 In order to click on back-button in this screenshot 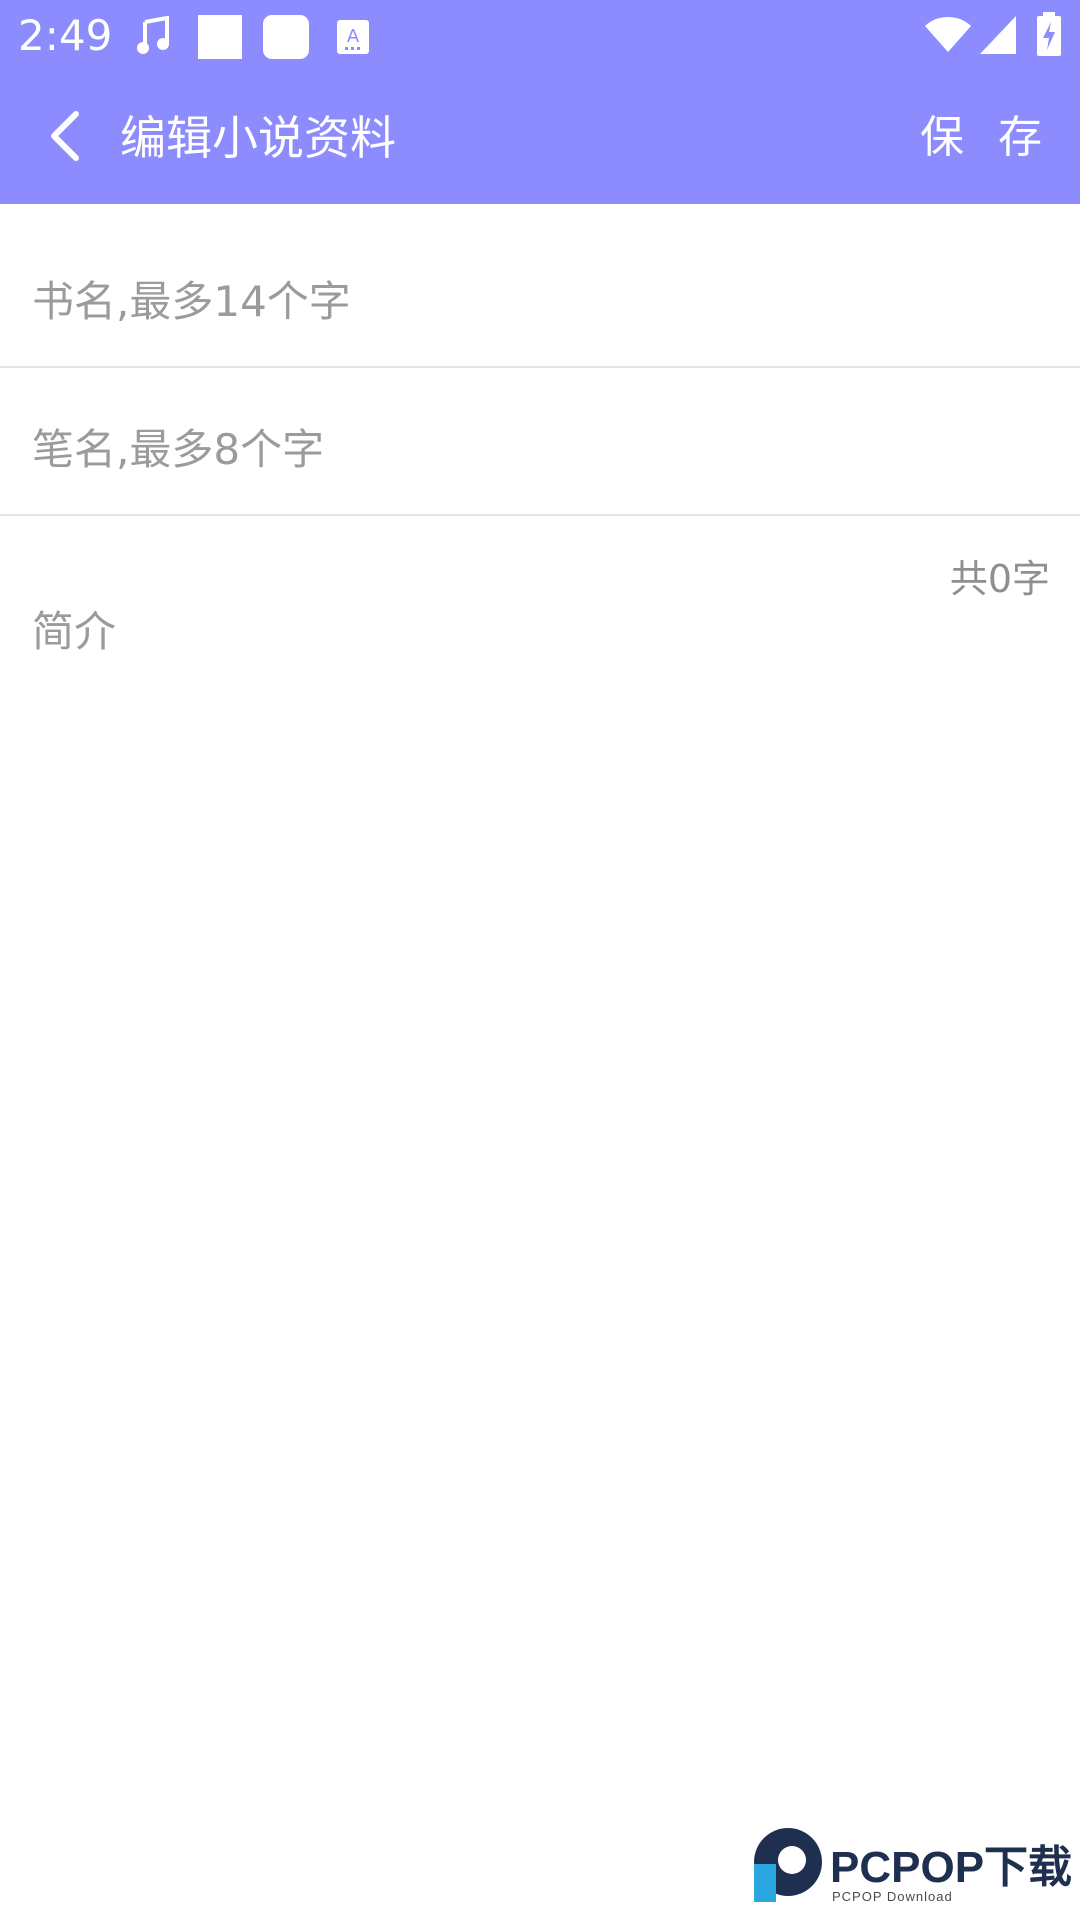, I will do `click(66, 138)`.